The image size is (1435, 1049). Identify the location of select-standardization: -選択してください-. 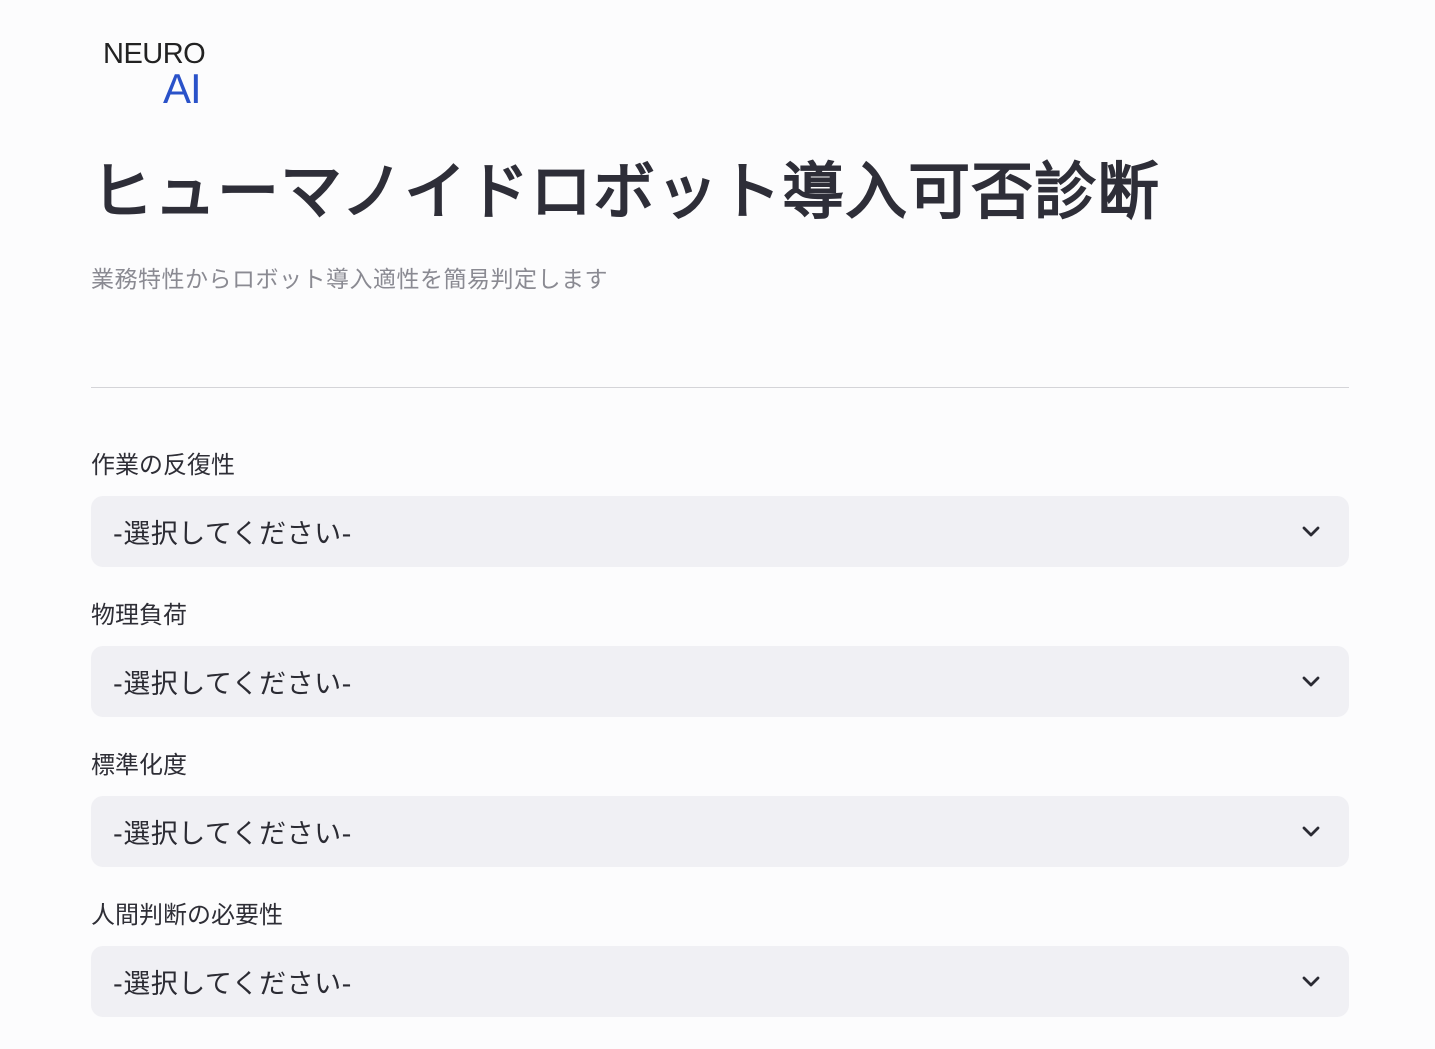
(720, 831).